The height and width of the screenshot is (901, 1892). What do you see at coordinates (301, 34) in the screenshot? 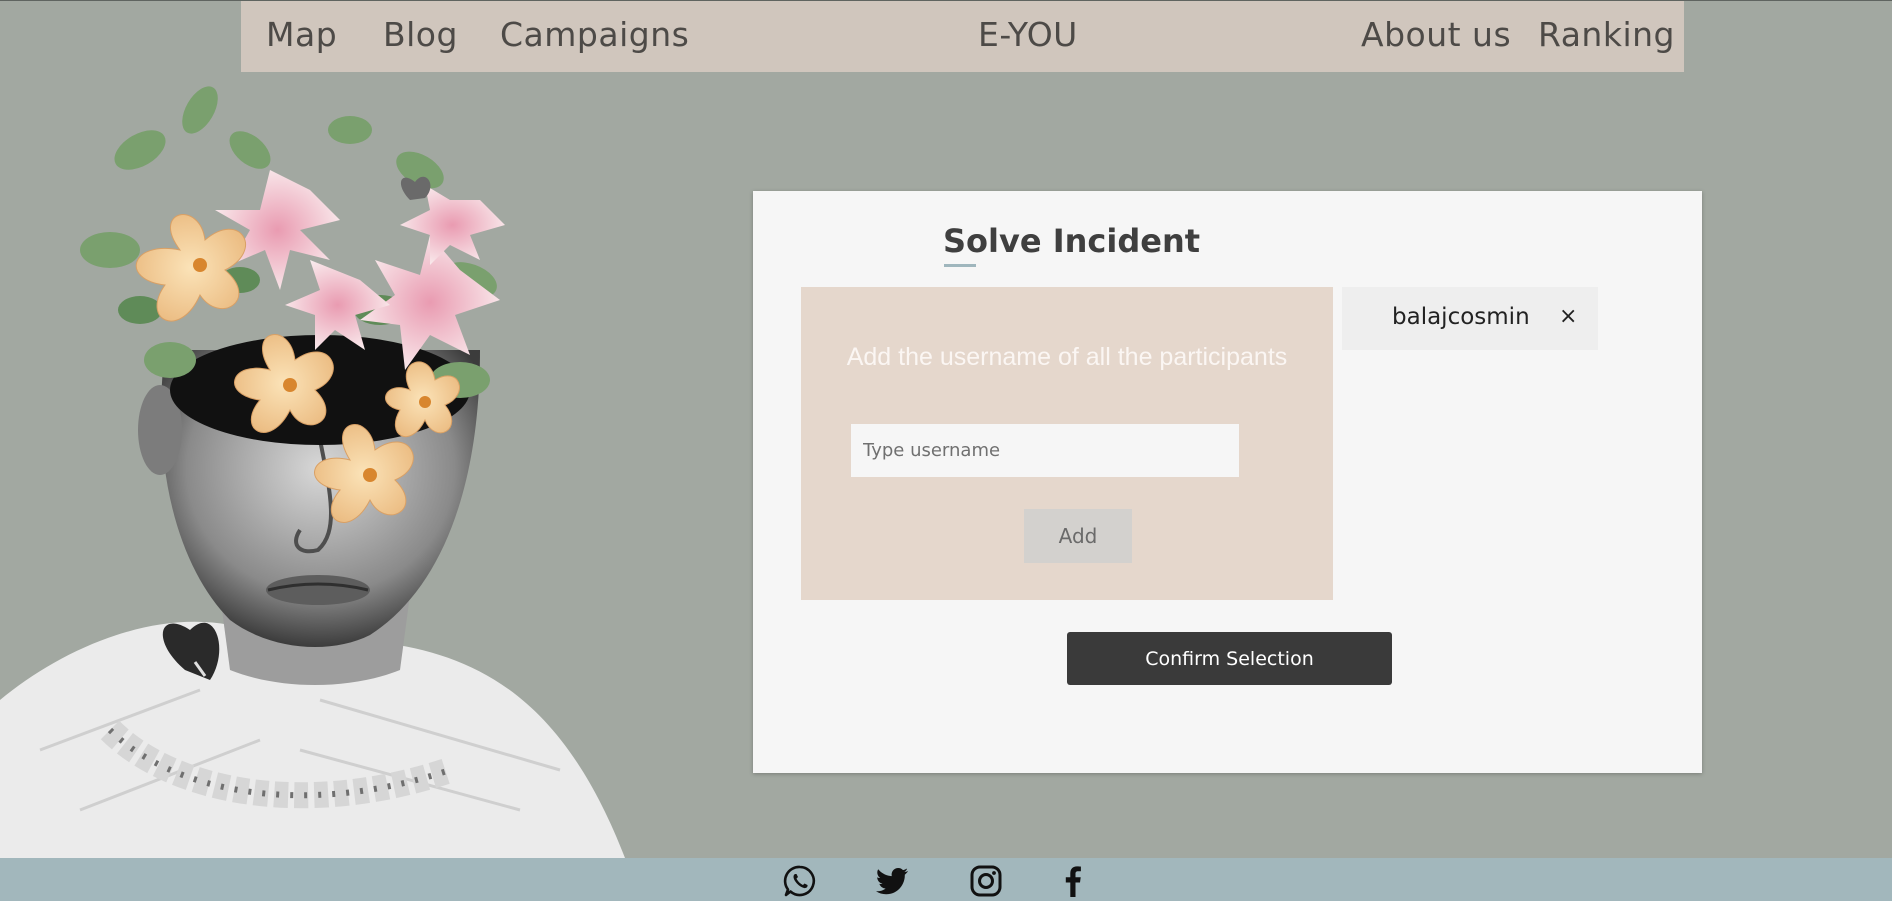
I see `nav-link-map: Map` at bounding box center [301, 34].